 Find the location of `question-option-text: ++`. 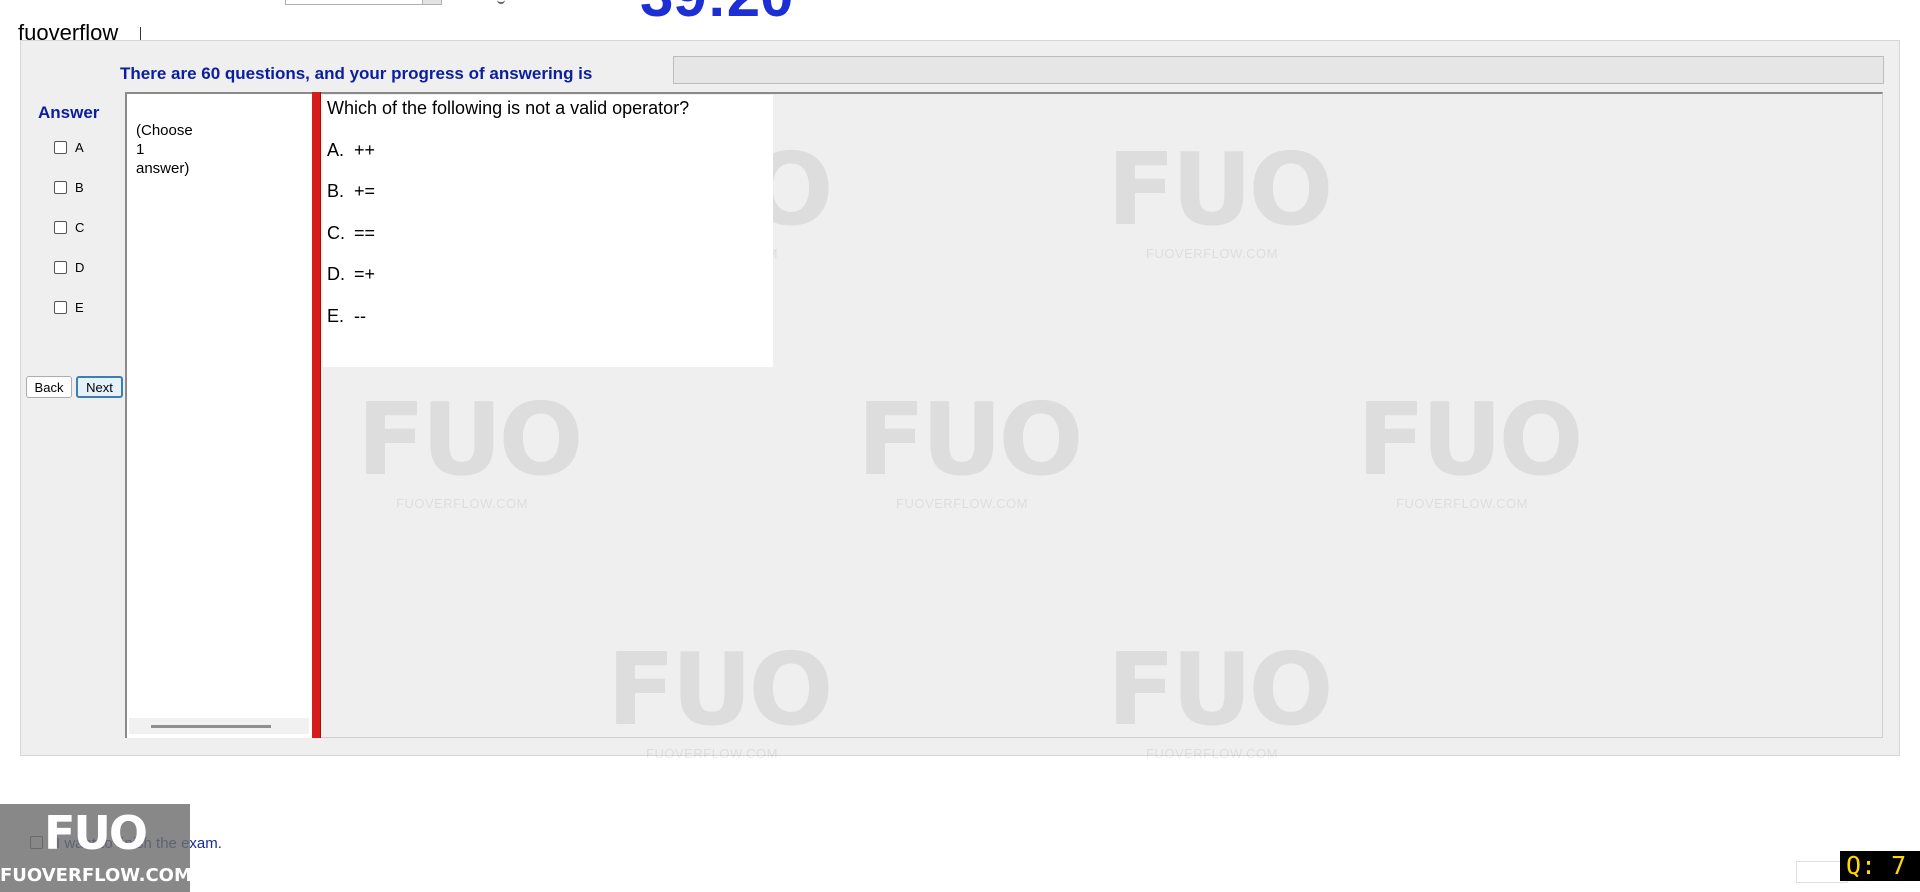

question-option-text: ++ is located at coordinates (365, 150).